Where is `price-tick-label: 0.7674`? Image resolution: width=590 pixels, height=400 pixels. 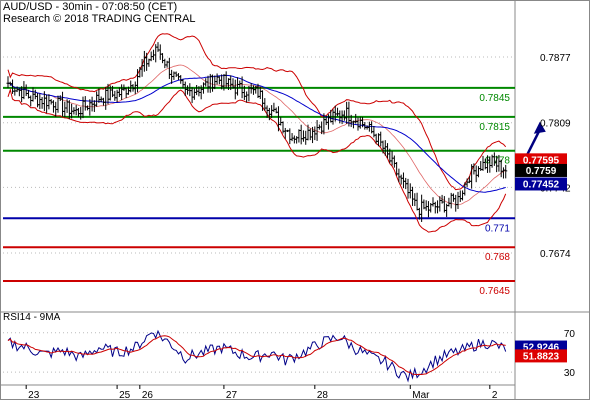
price-tick-label: 0.7674 is located at coordinates (555, 254).